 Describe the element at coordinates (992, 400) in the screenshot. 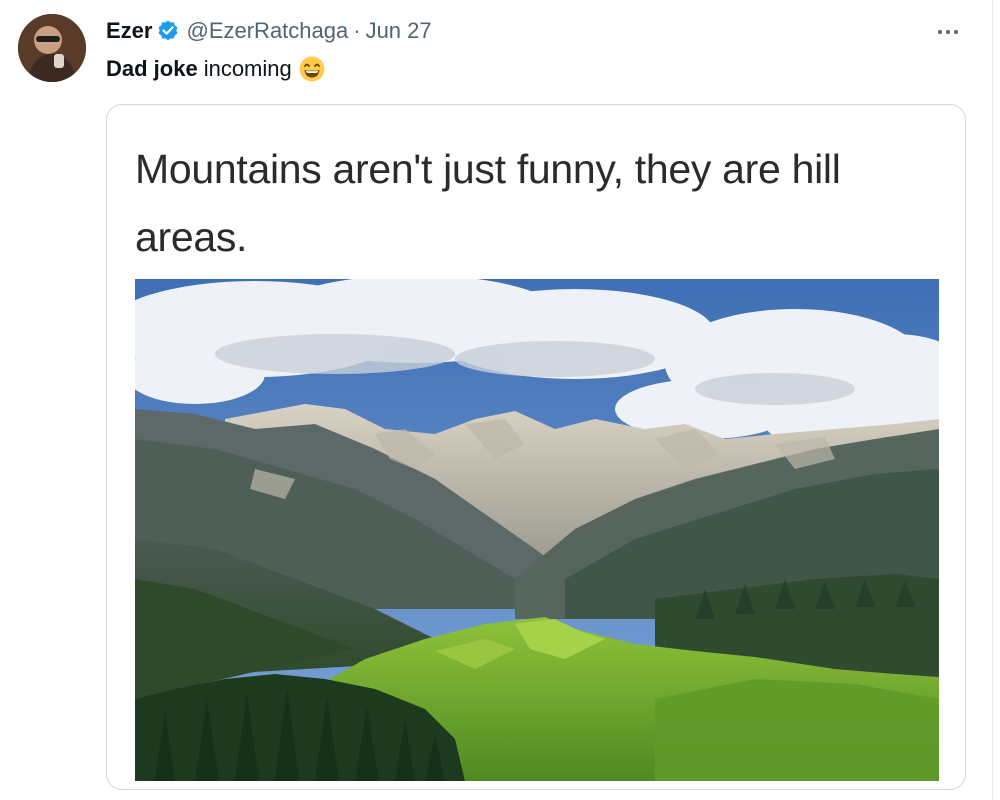

I see `timeline-divider` at that location.